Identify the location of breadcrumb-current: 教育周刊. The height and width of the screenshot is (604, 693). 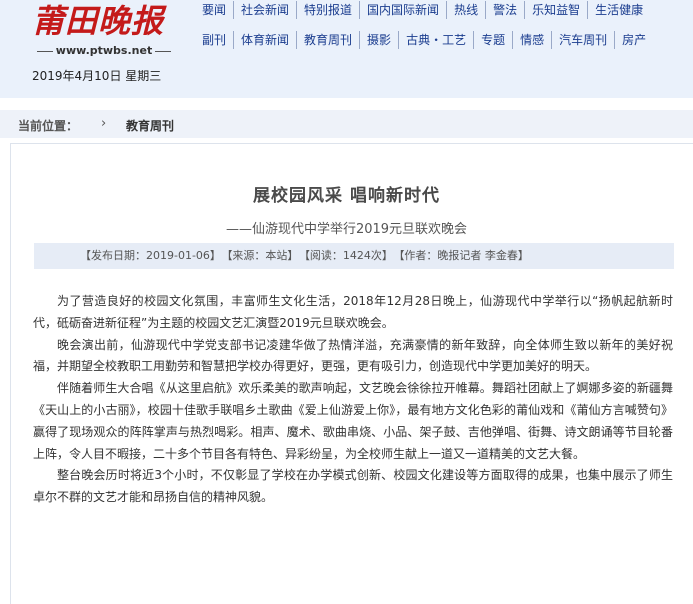
(150, 125).